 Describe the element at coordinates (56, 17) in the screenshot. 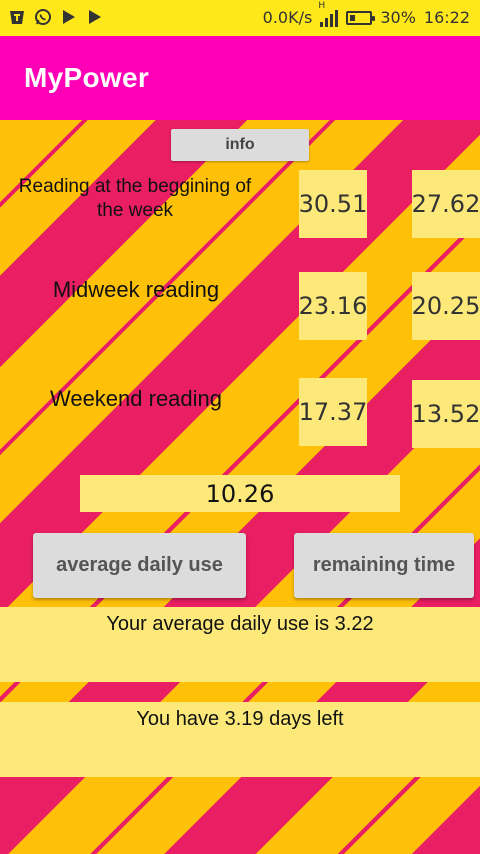

I see `status-bar-left` at that location.